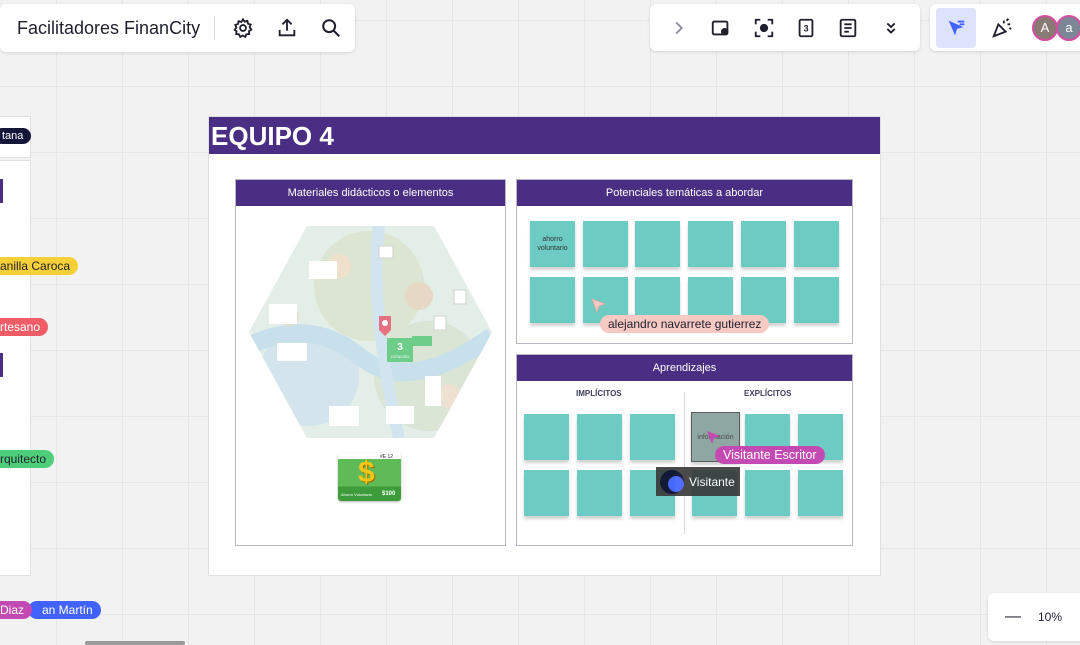 The width and height of the screenshot is (1080, 645). I want to click on focus-icon, so click(763, 27).